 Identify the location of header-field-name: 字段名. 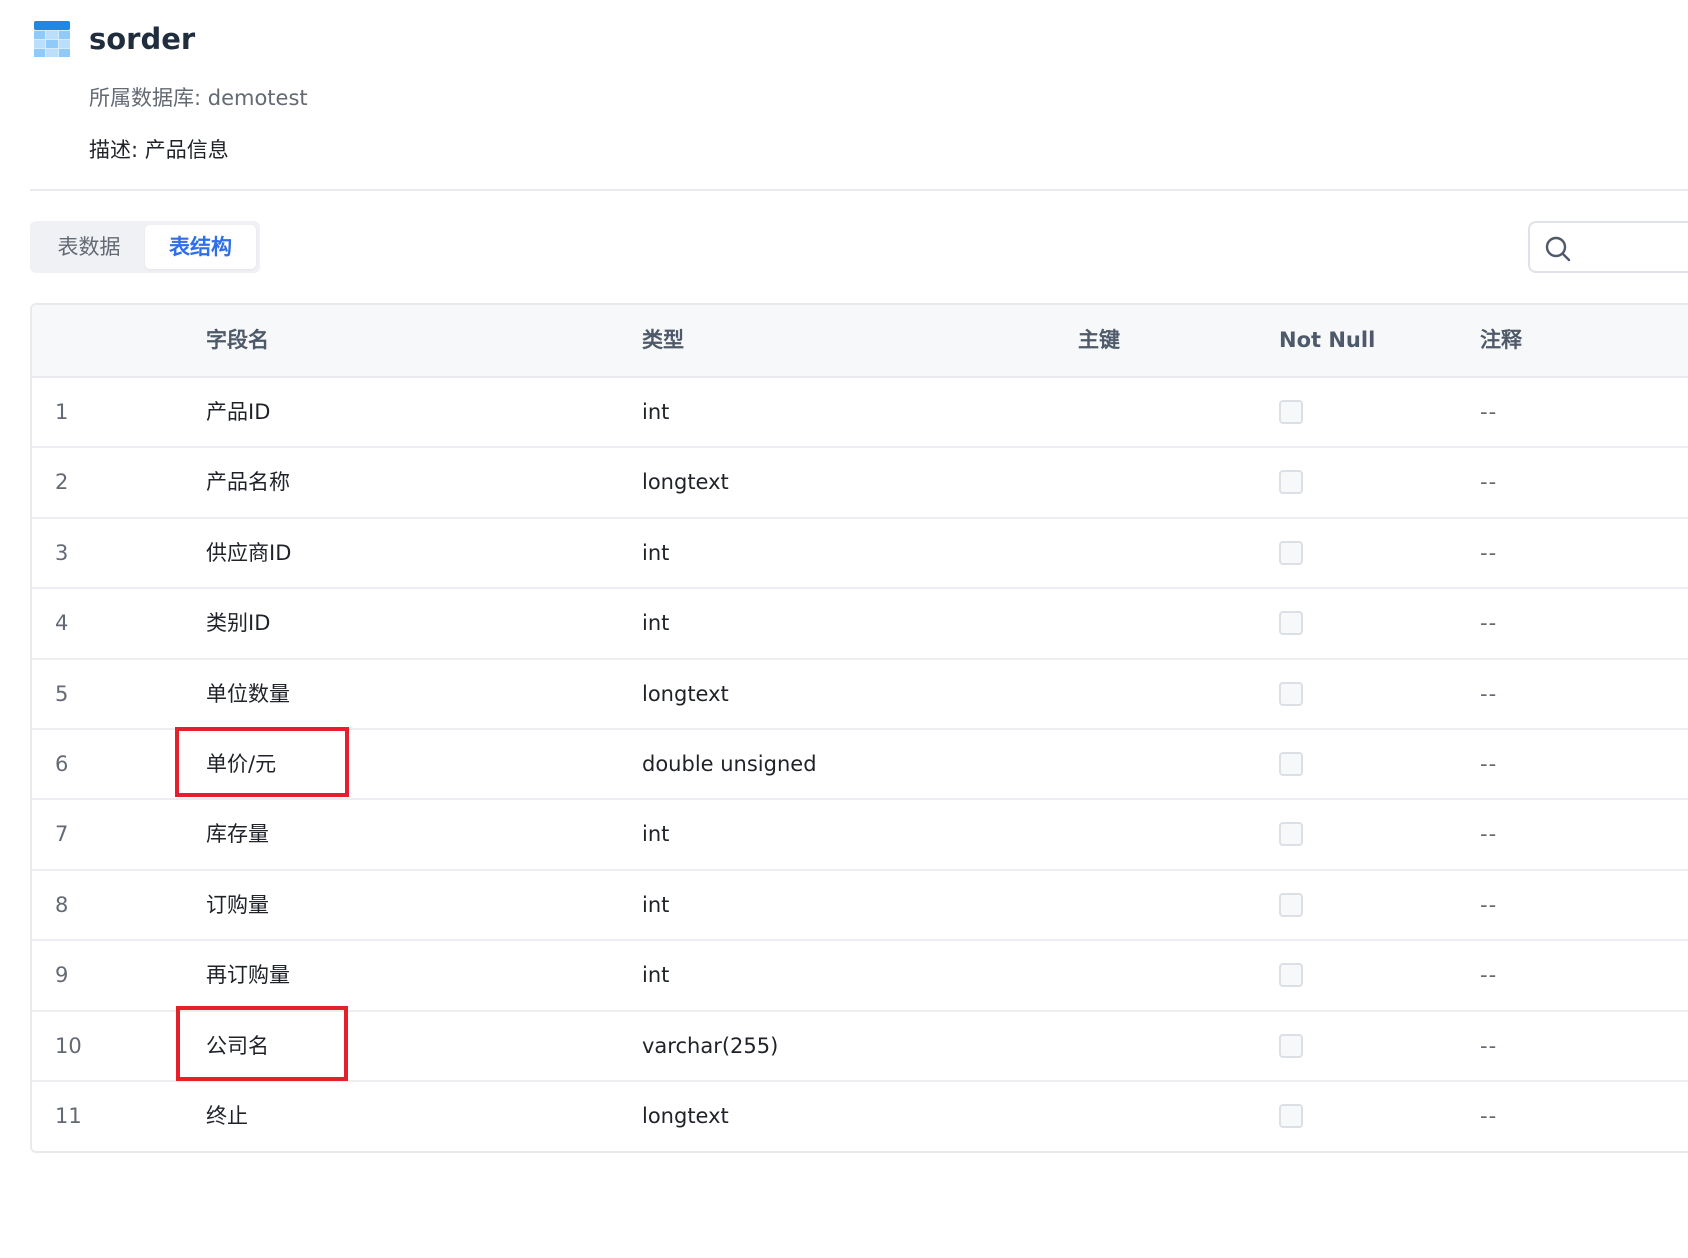
(237, 340).